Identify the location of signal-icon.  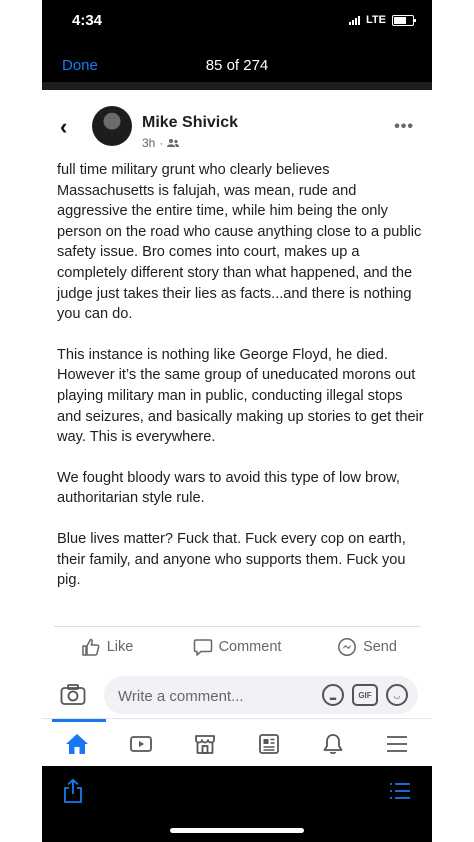
(355, 20).